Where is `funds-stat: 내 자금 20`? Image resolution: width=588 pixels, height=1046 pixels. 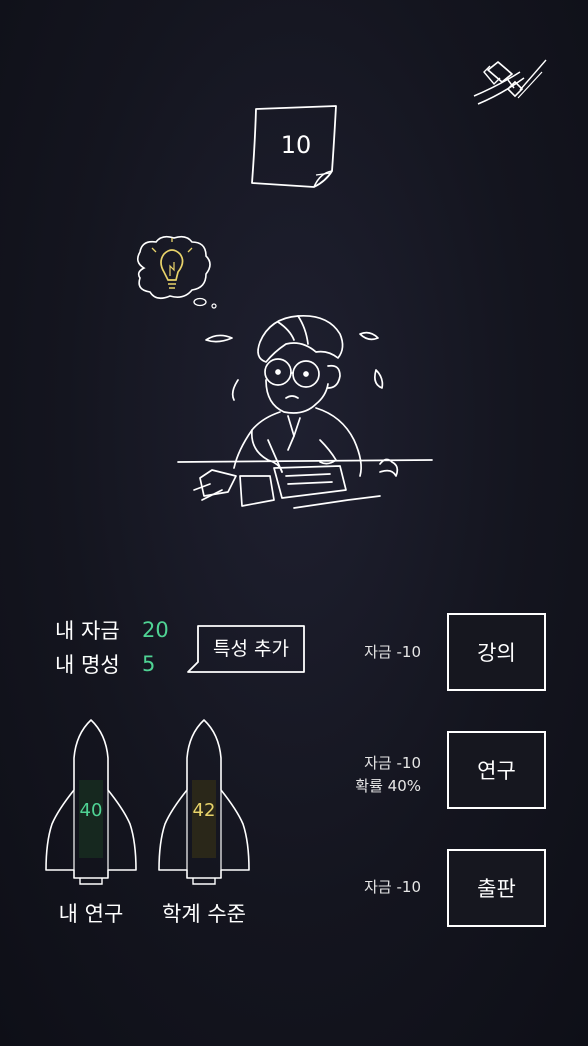
funds-stat: 내 자금 20 is located at coordinates (112, 630).